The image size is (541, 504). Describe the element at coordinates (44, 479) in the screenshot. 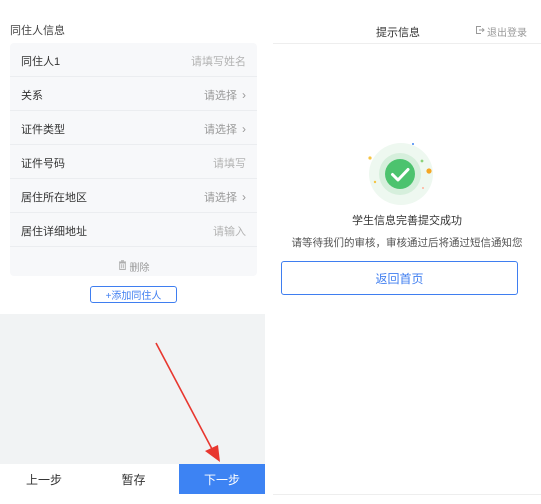

I see `prev-step-button: 上一步` at that location.